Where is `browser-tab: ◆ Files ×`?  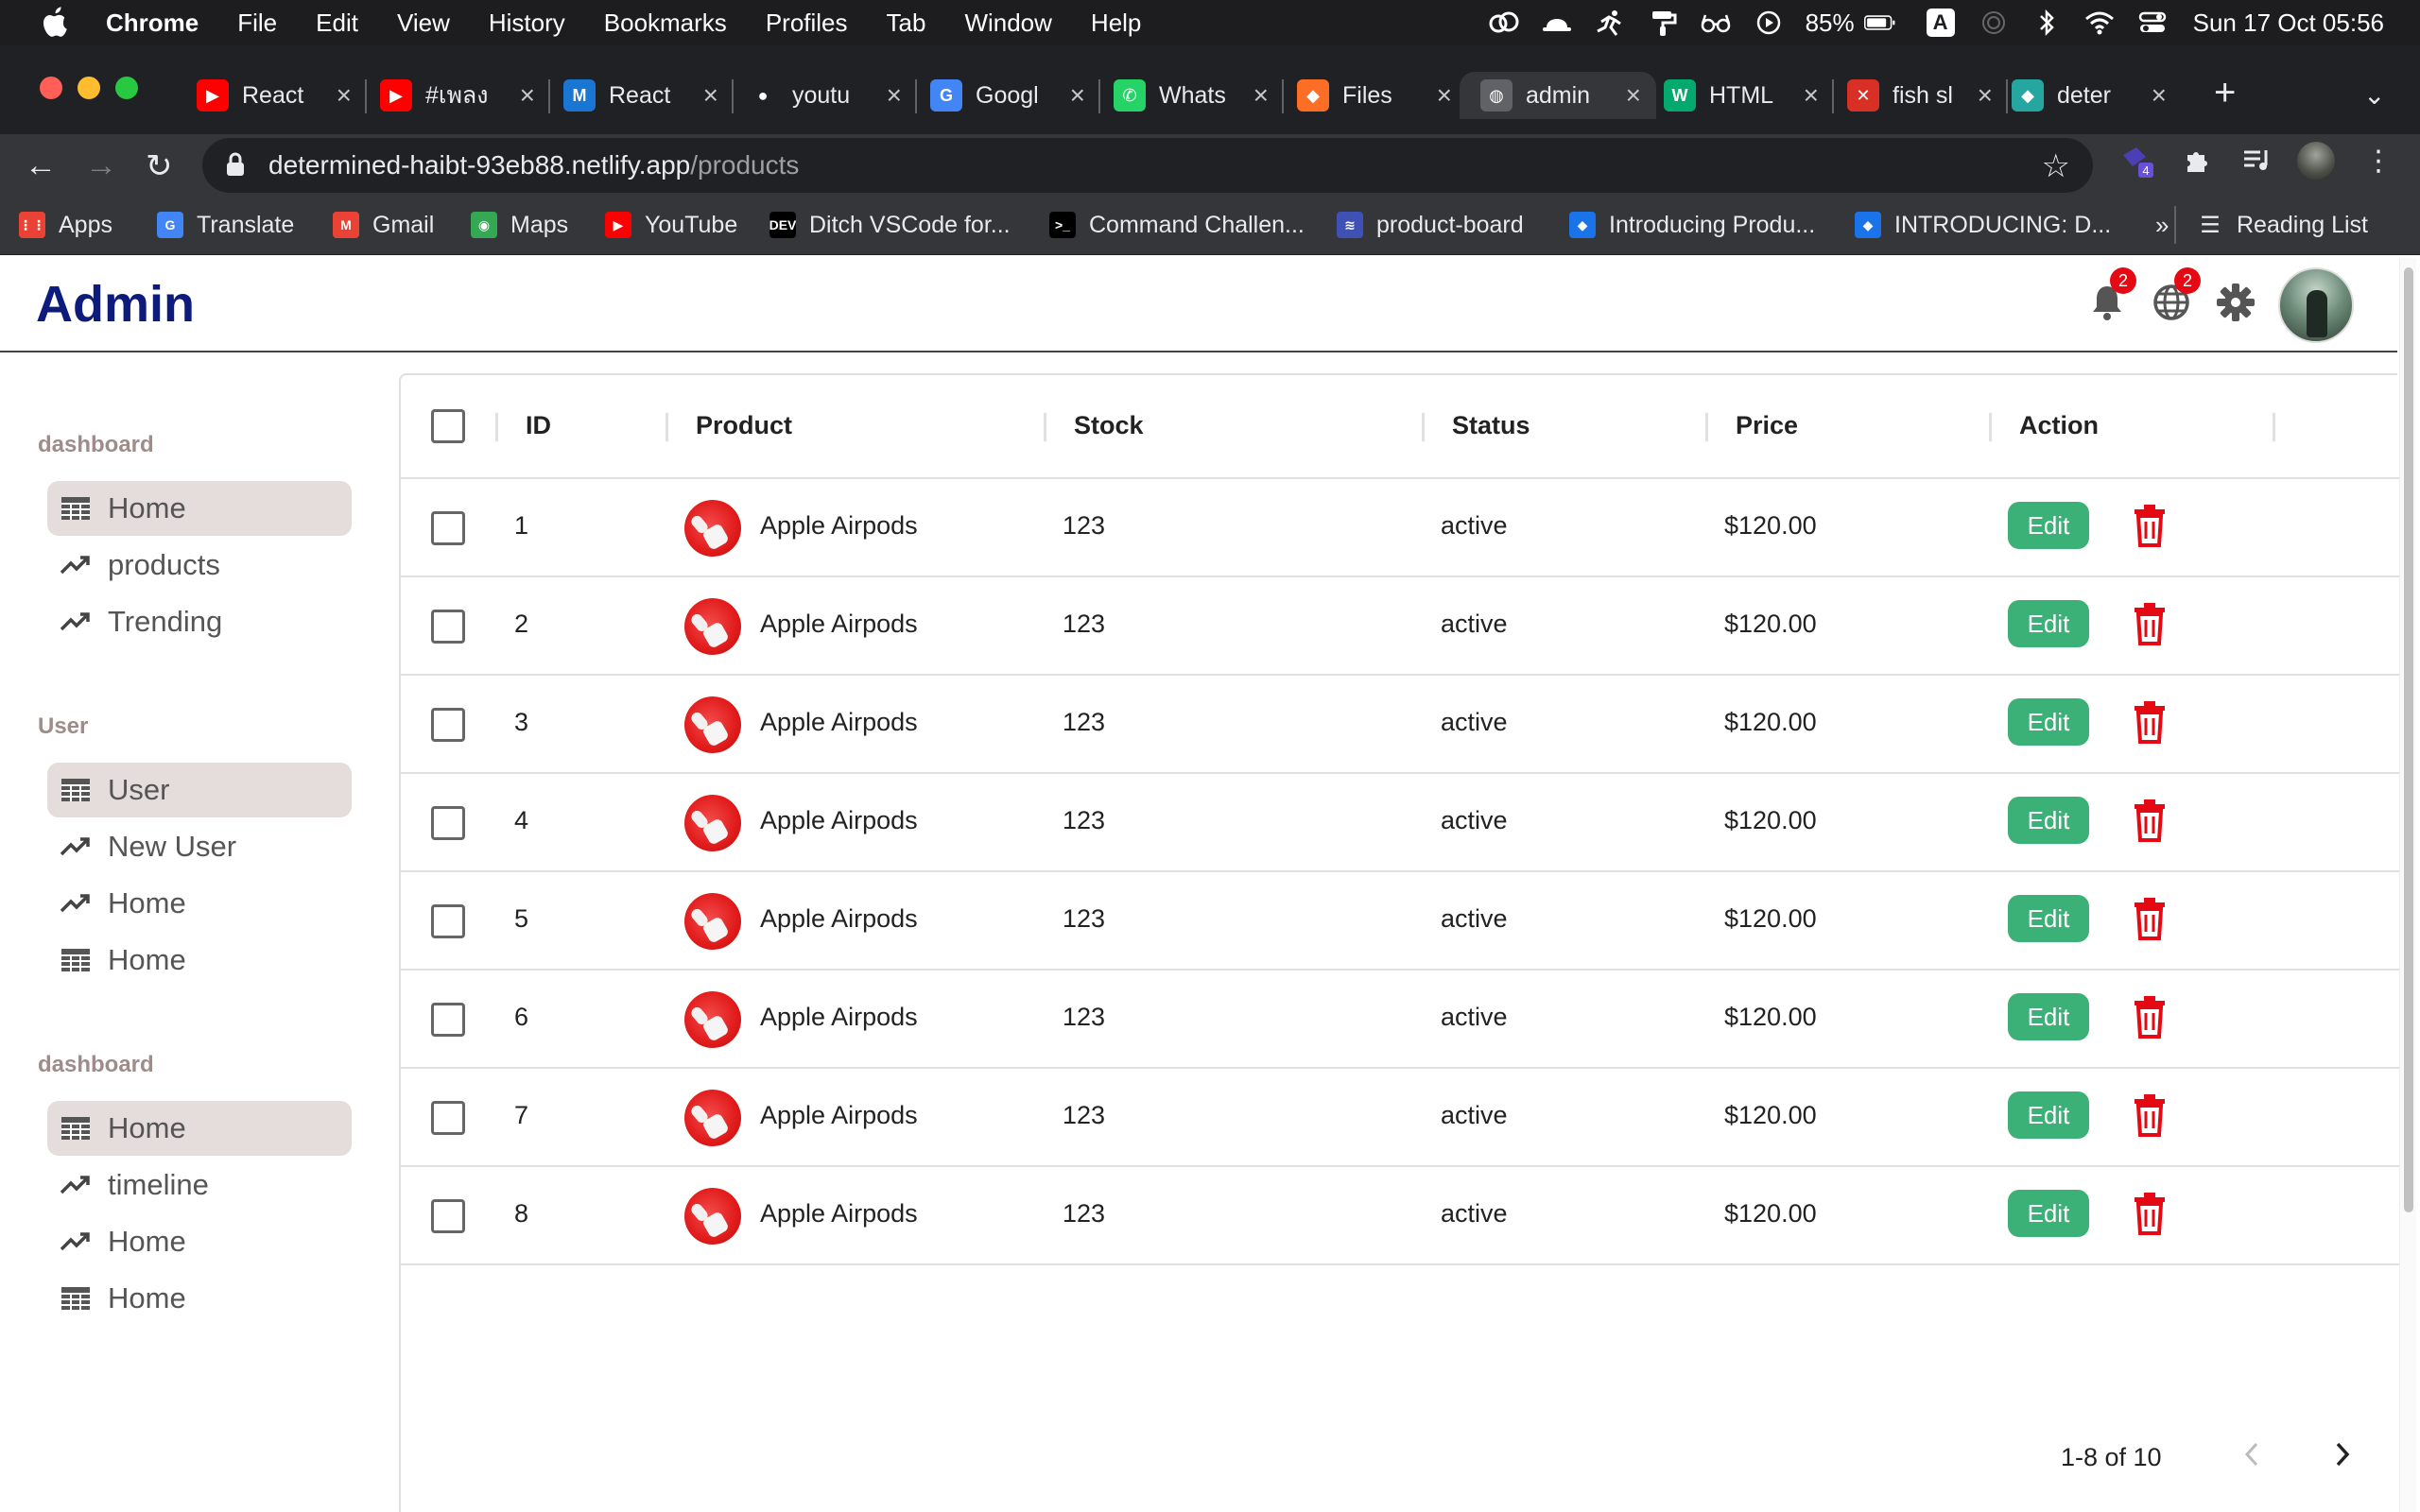
browser-tab: ◆ Files × is located at coordinates (1374, 95).